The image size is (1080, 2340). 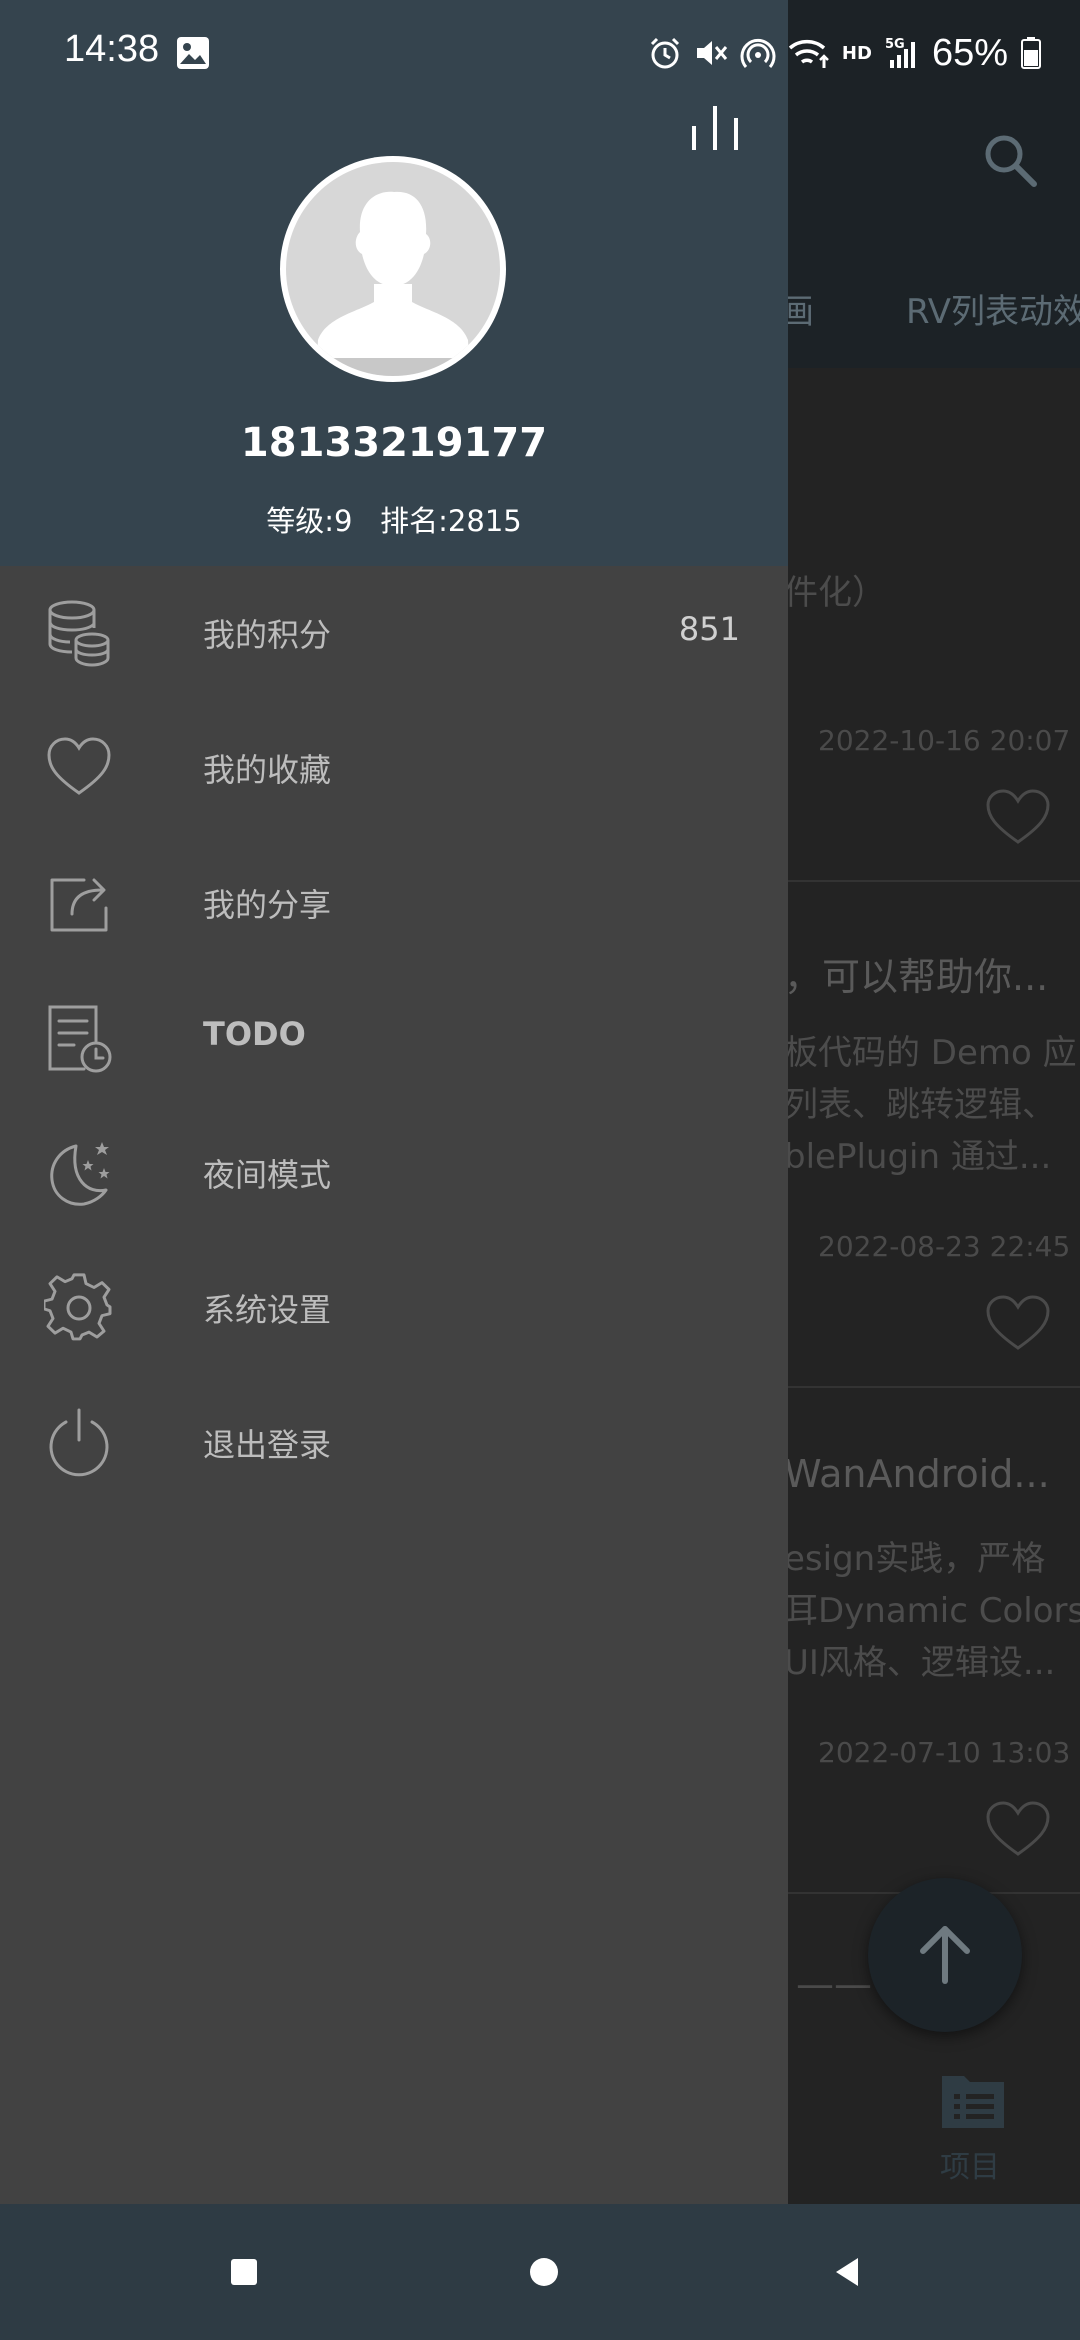 What do you see at coordinates (394, 903) in the screenshot?
I see `menu-item-shares: 我的分享` at bounding box center [394, 903].